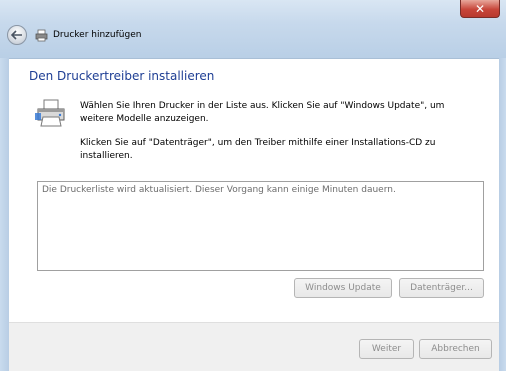  I want to click on close-icon: ✕, so click(480, 8).